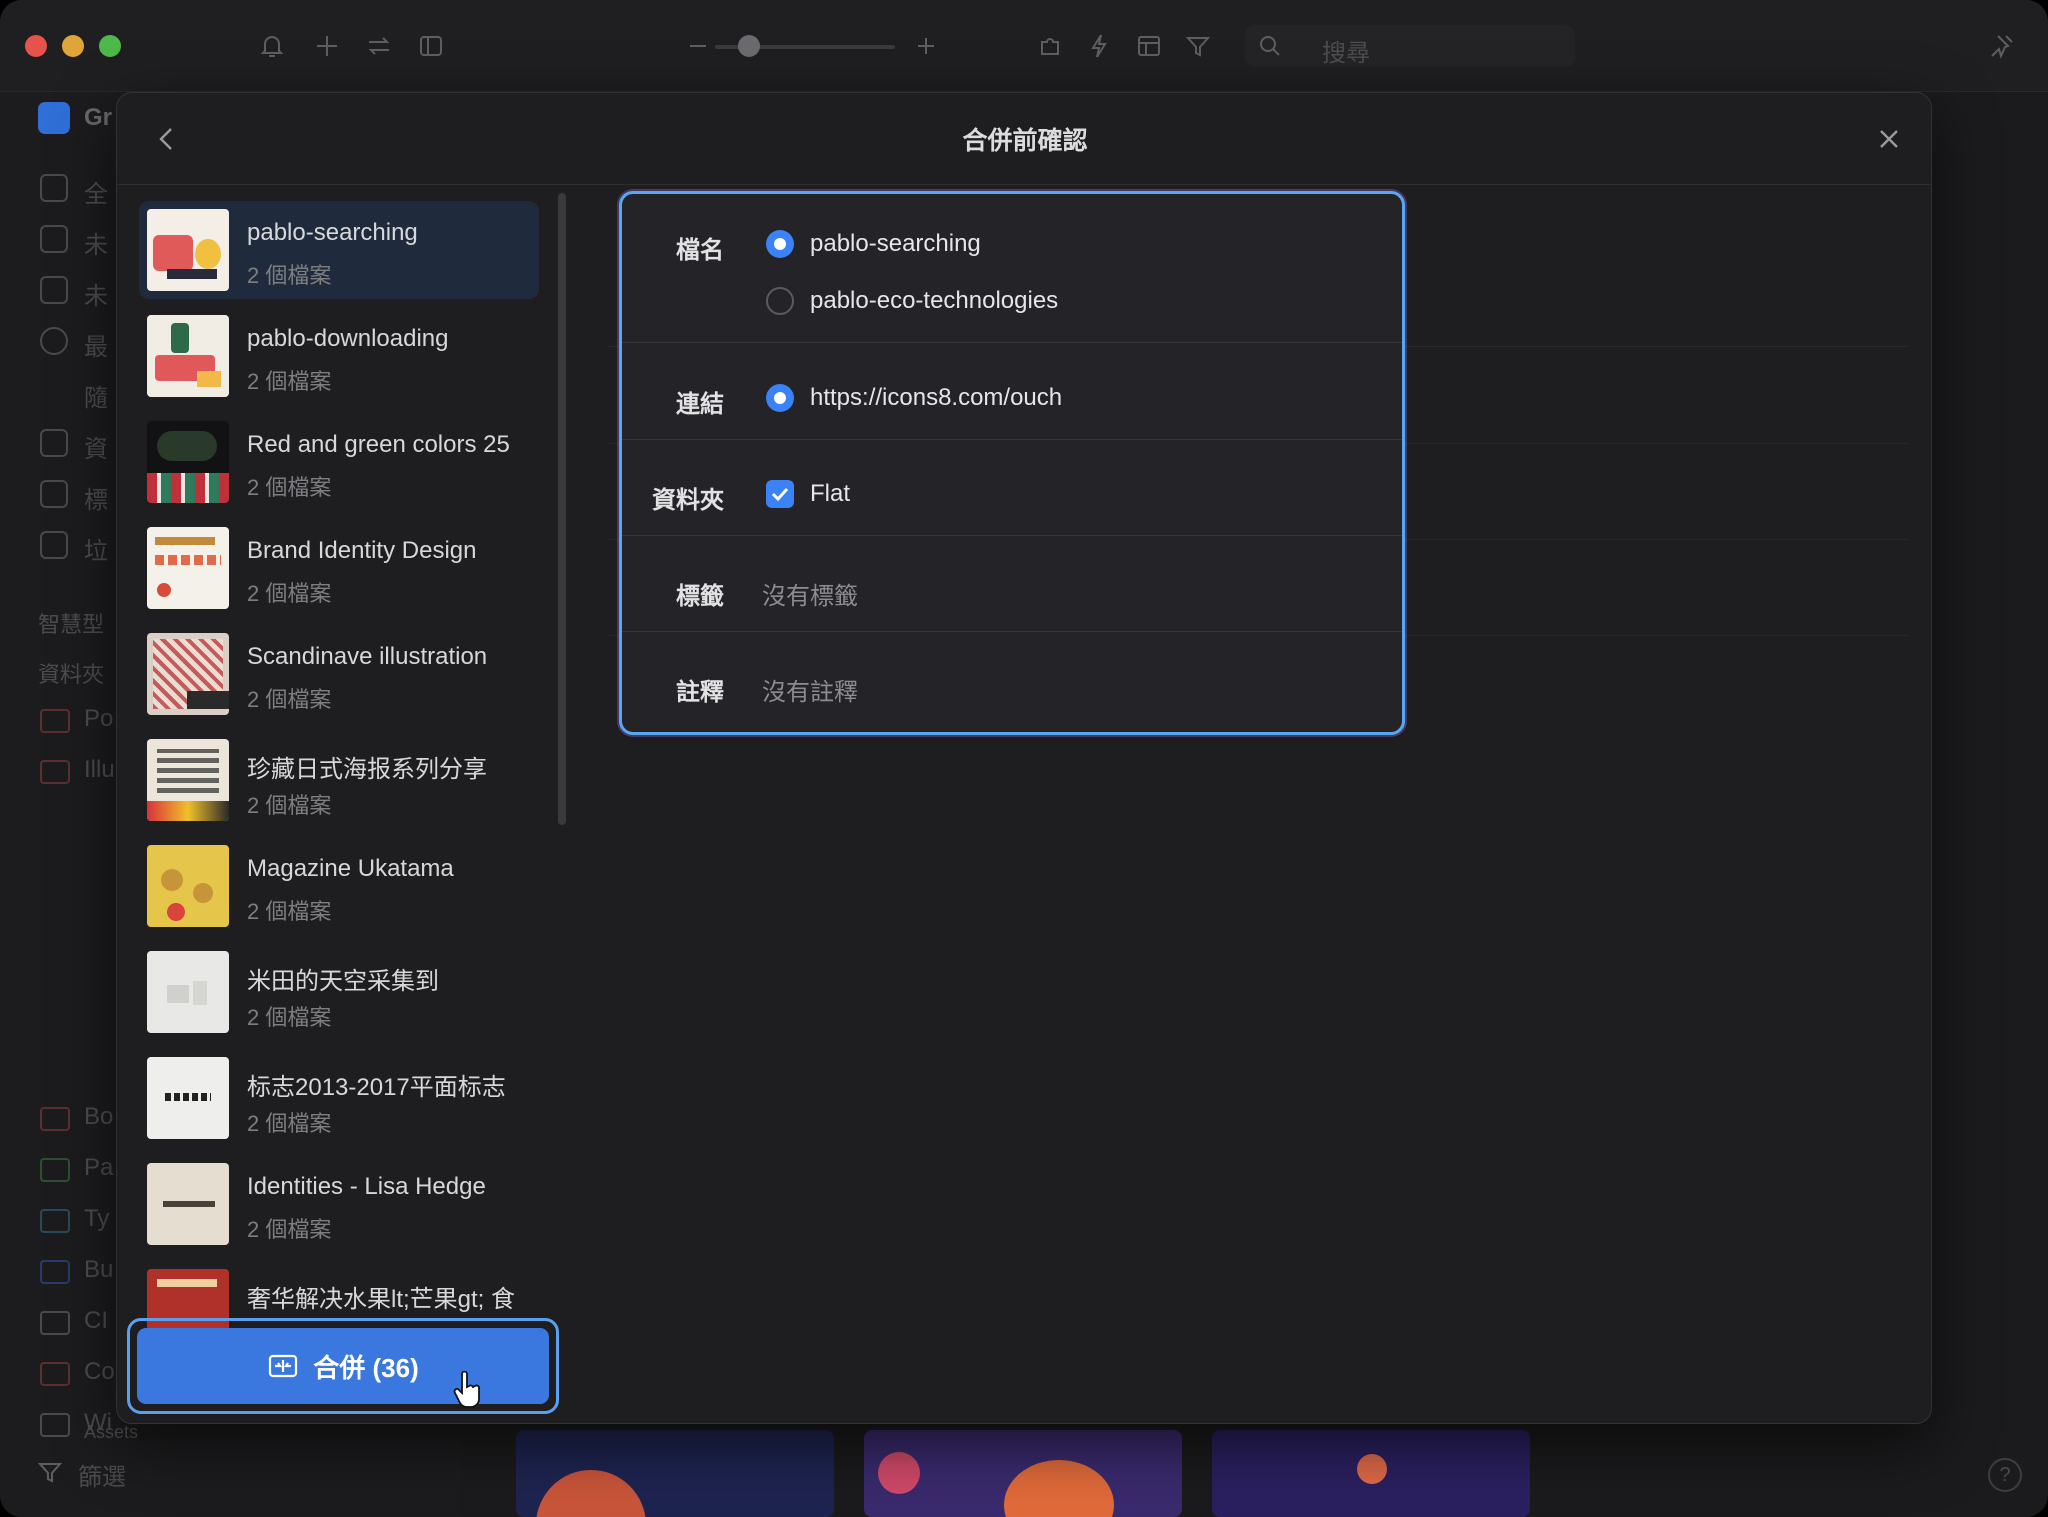 This screenshot has width=2048, height=1517. Describe the element at coordinates (98, 117) in the screenshot. I see `library-name: Gr` at that location.